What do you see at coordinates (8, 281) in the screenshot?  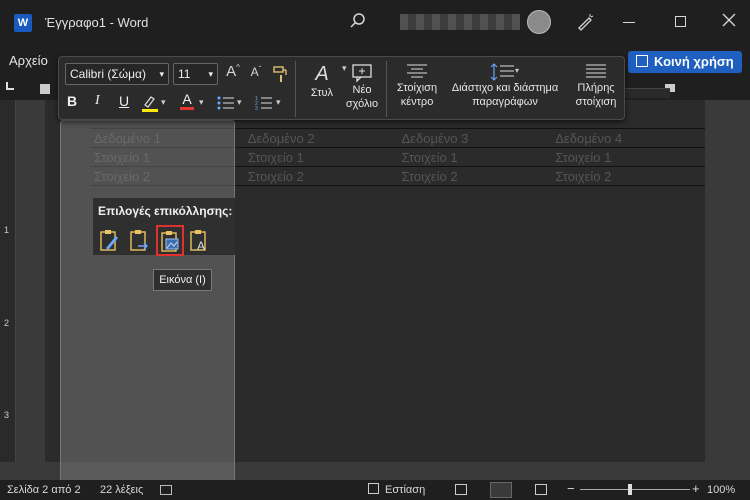 I see `vertical-ruler: 1 2 3` at bounding box center [8, 281].